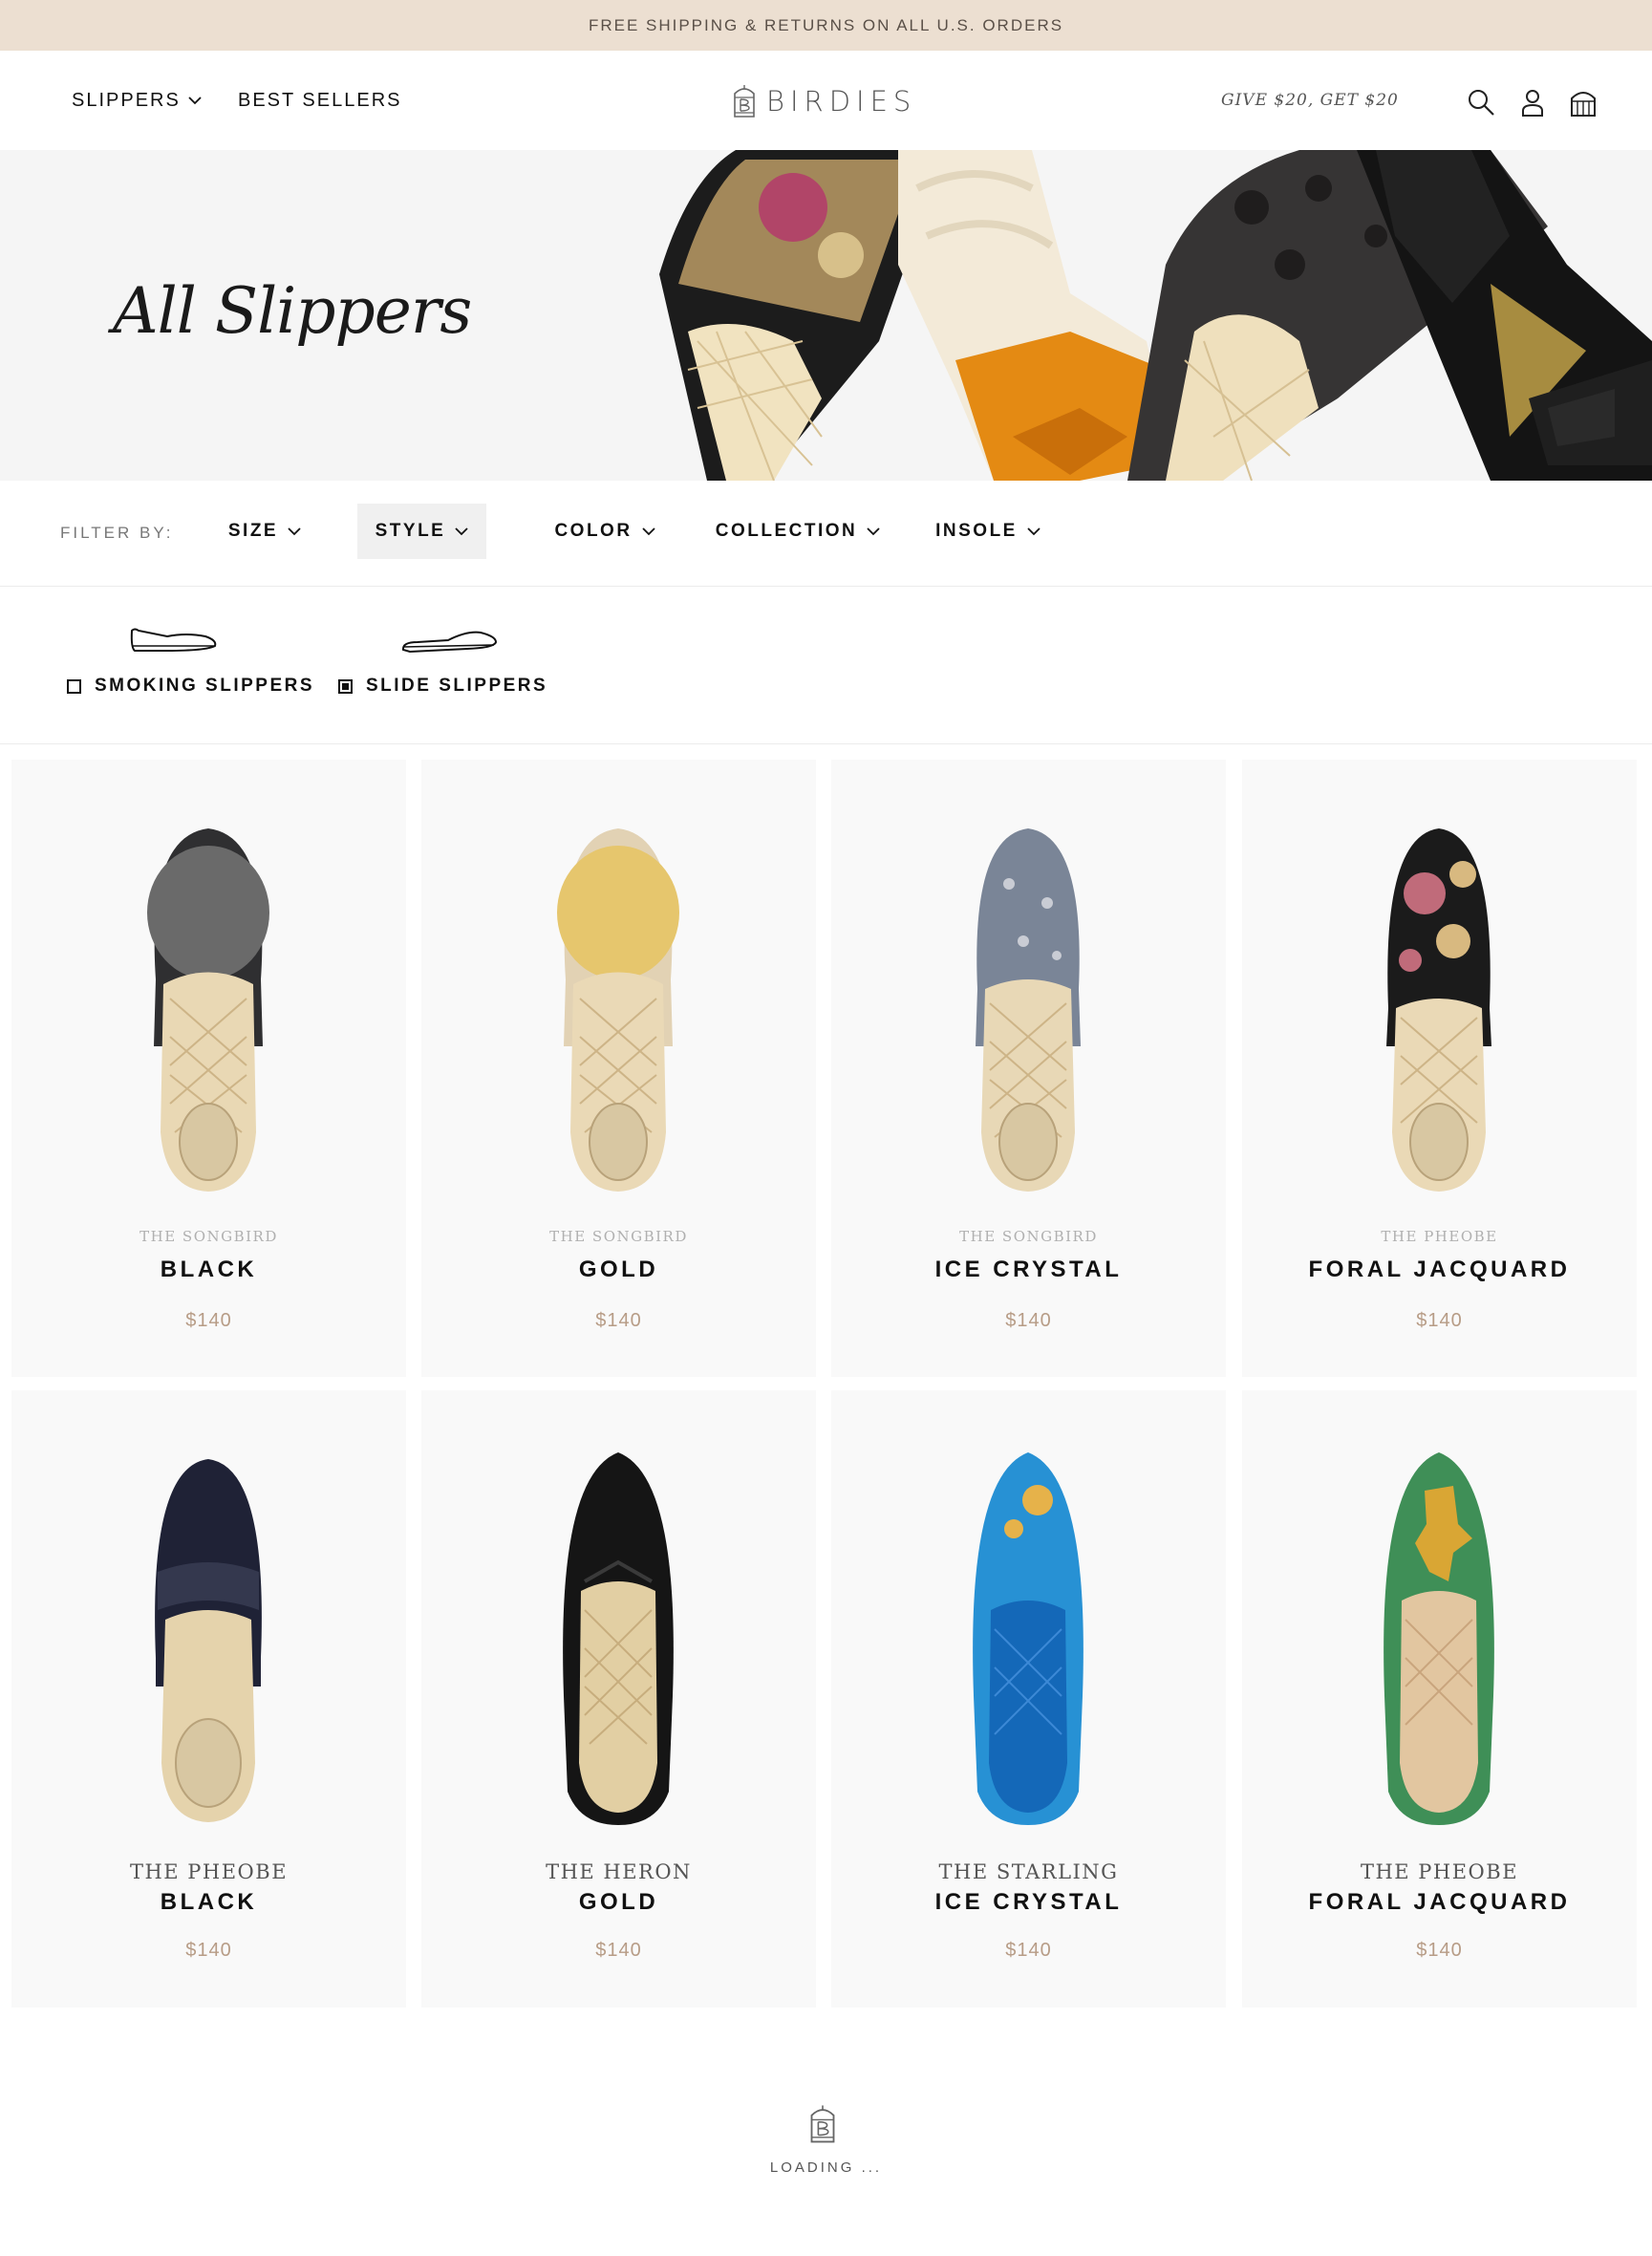 The image size is (1652, 2256). I want to click on filter-style-button: STYLE, so click(421, 531).